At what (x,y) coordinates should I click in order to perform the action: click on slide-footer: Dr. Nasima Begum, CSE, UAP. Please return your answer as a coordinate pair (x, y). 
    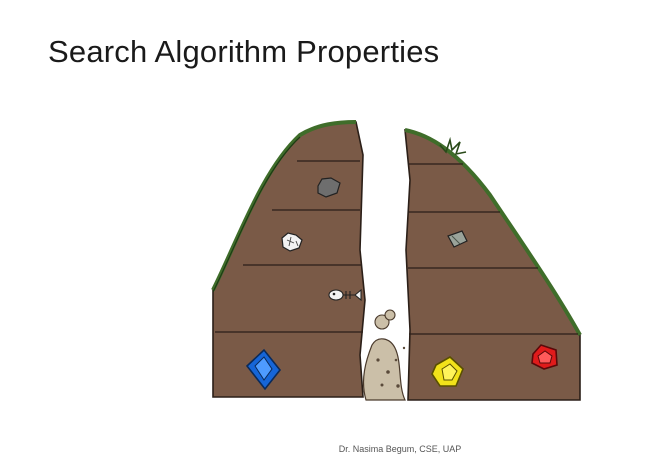
    Looking at the image, I should click on (400, 449).